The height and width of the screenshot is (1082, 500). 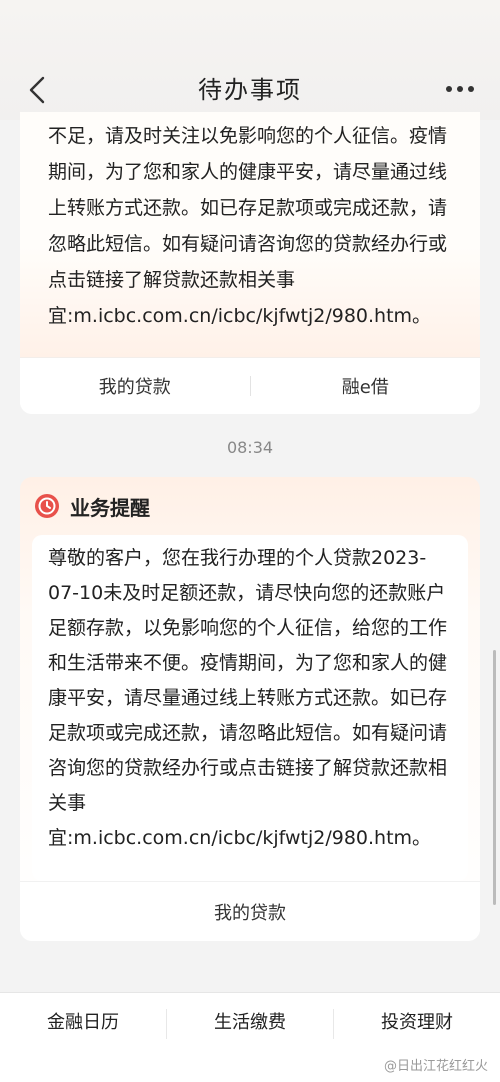 What do you see at coordinates (110, 507) in the screenshot?
I see `card-label: 业务提醒` at bounding box center [110, 507].